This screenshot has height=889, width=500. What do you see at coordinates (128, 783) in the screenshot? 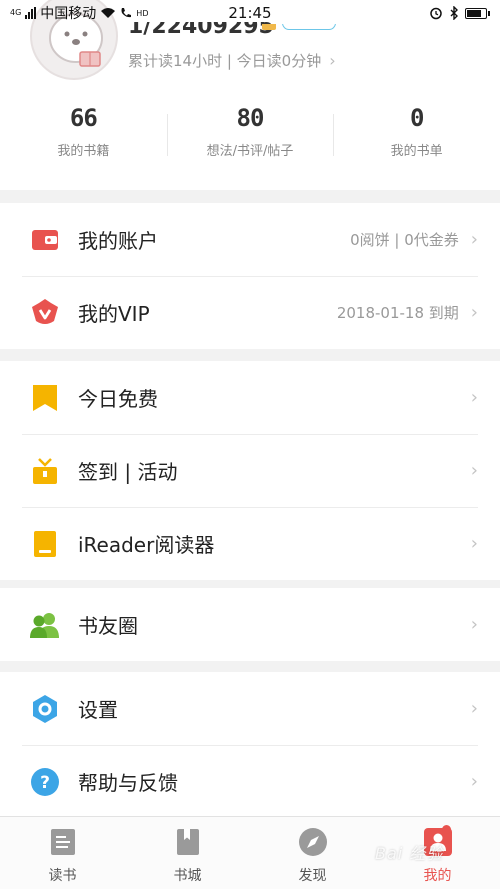
I see `menu-item-label: 帮助与反馈` at bounding box center [128, 783].